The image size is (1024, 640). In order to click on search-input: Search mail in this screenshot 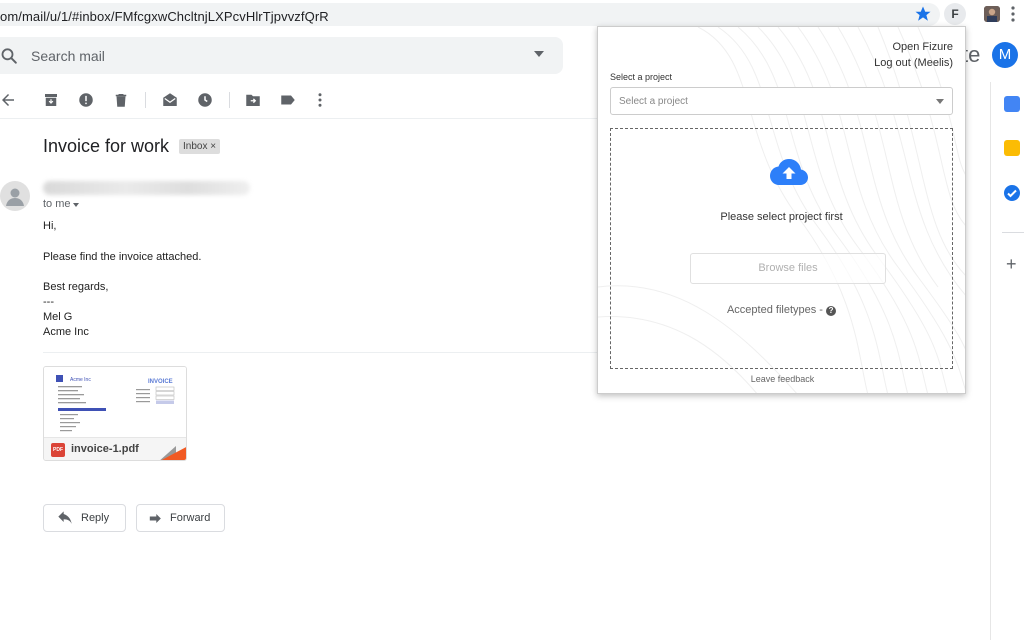, I will do `click(68, 56)`.